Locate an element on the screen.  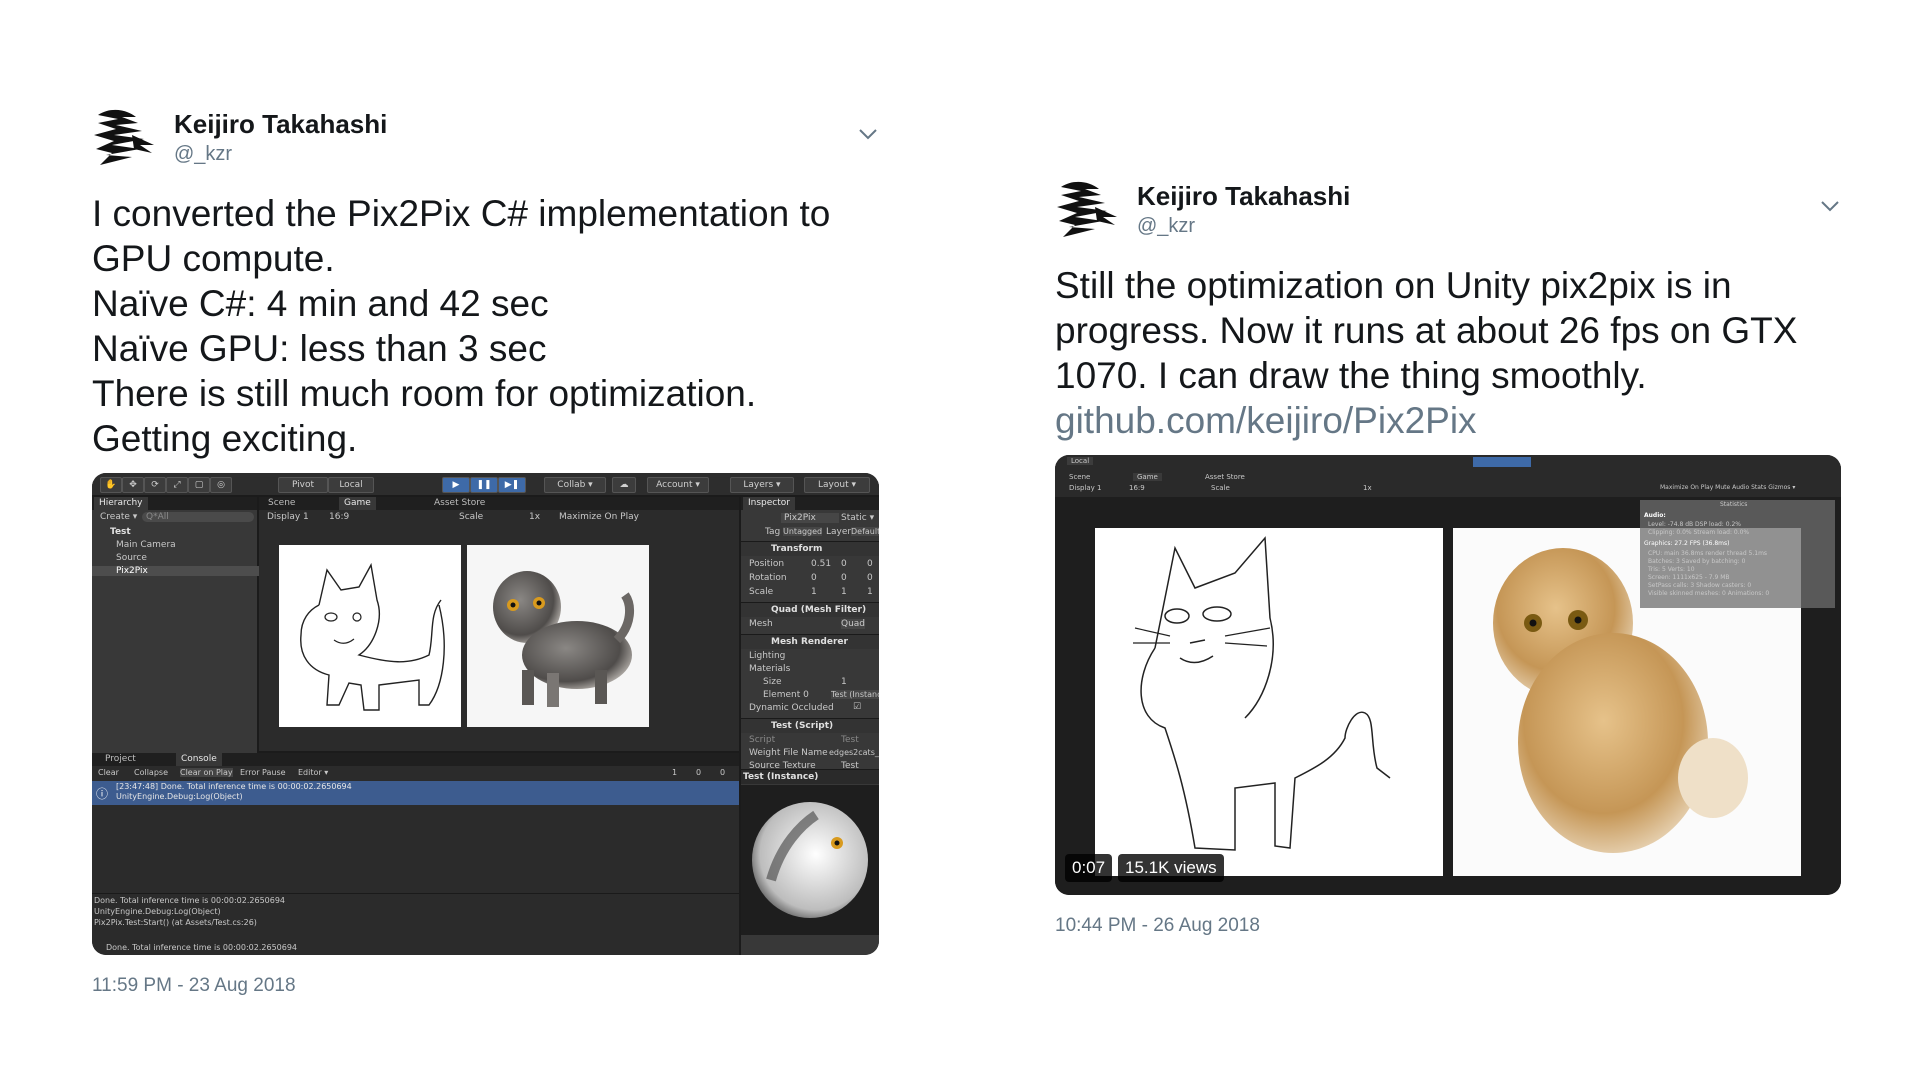
transform-tool-icon: ◎ is located at coordinates (221, 485).